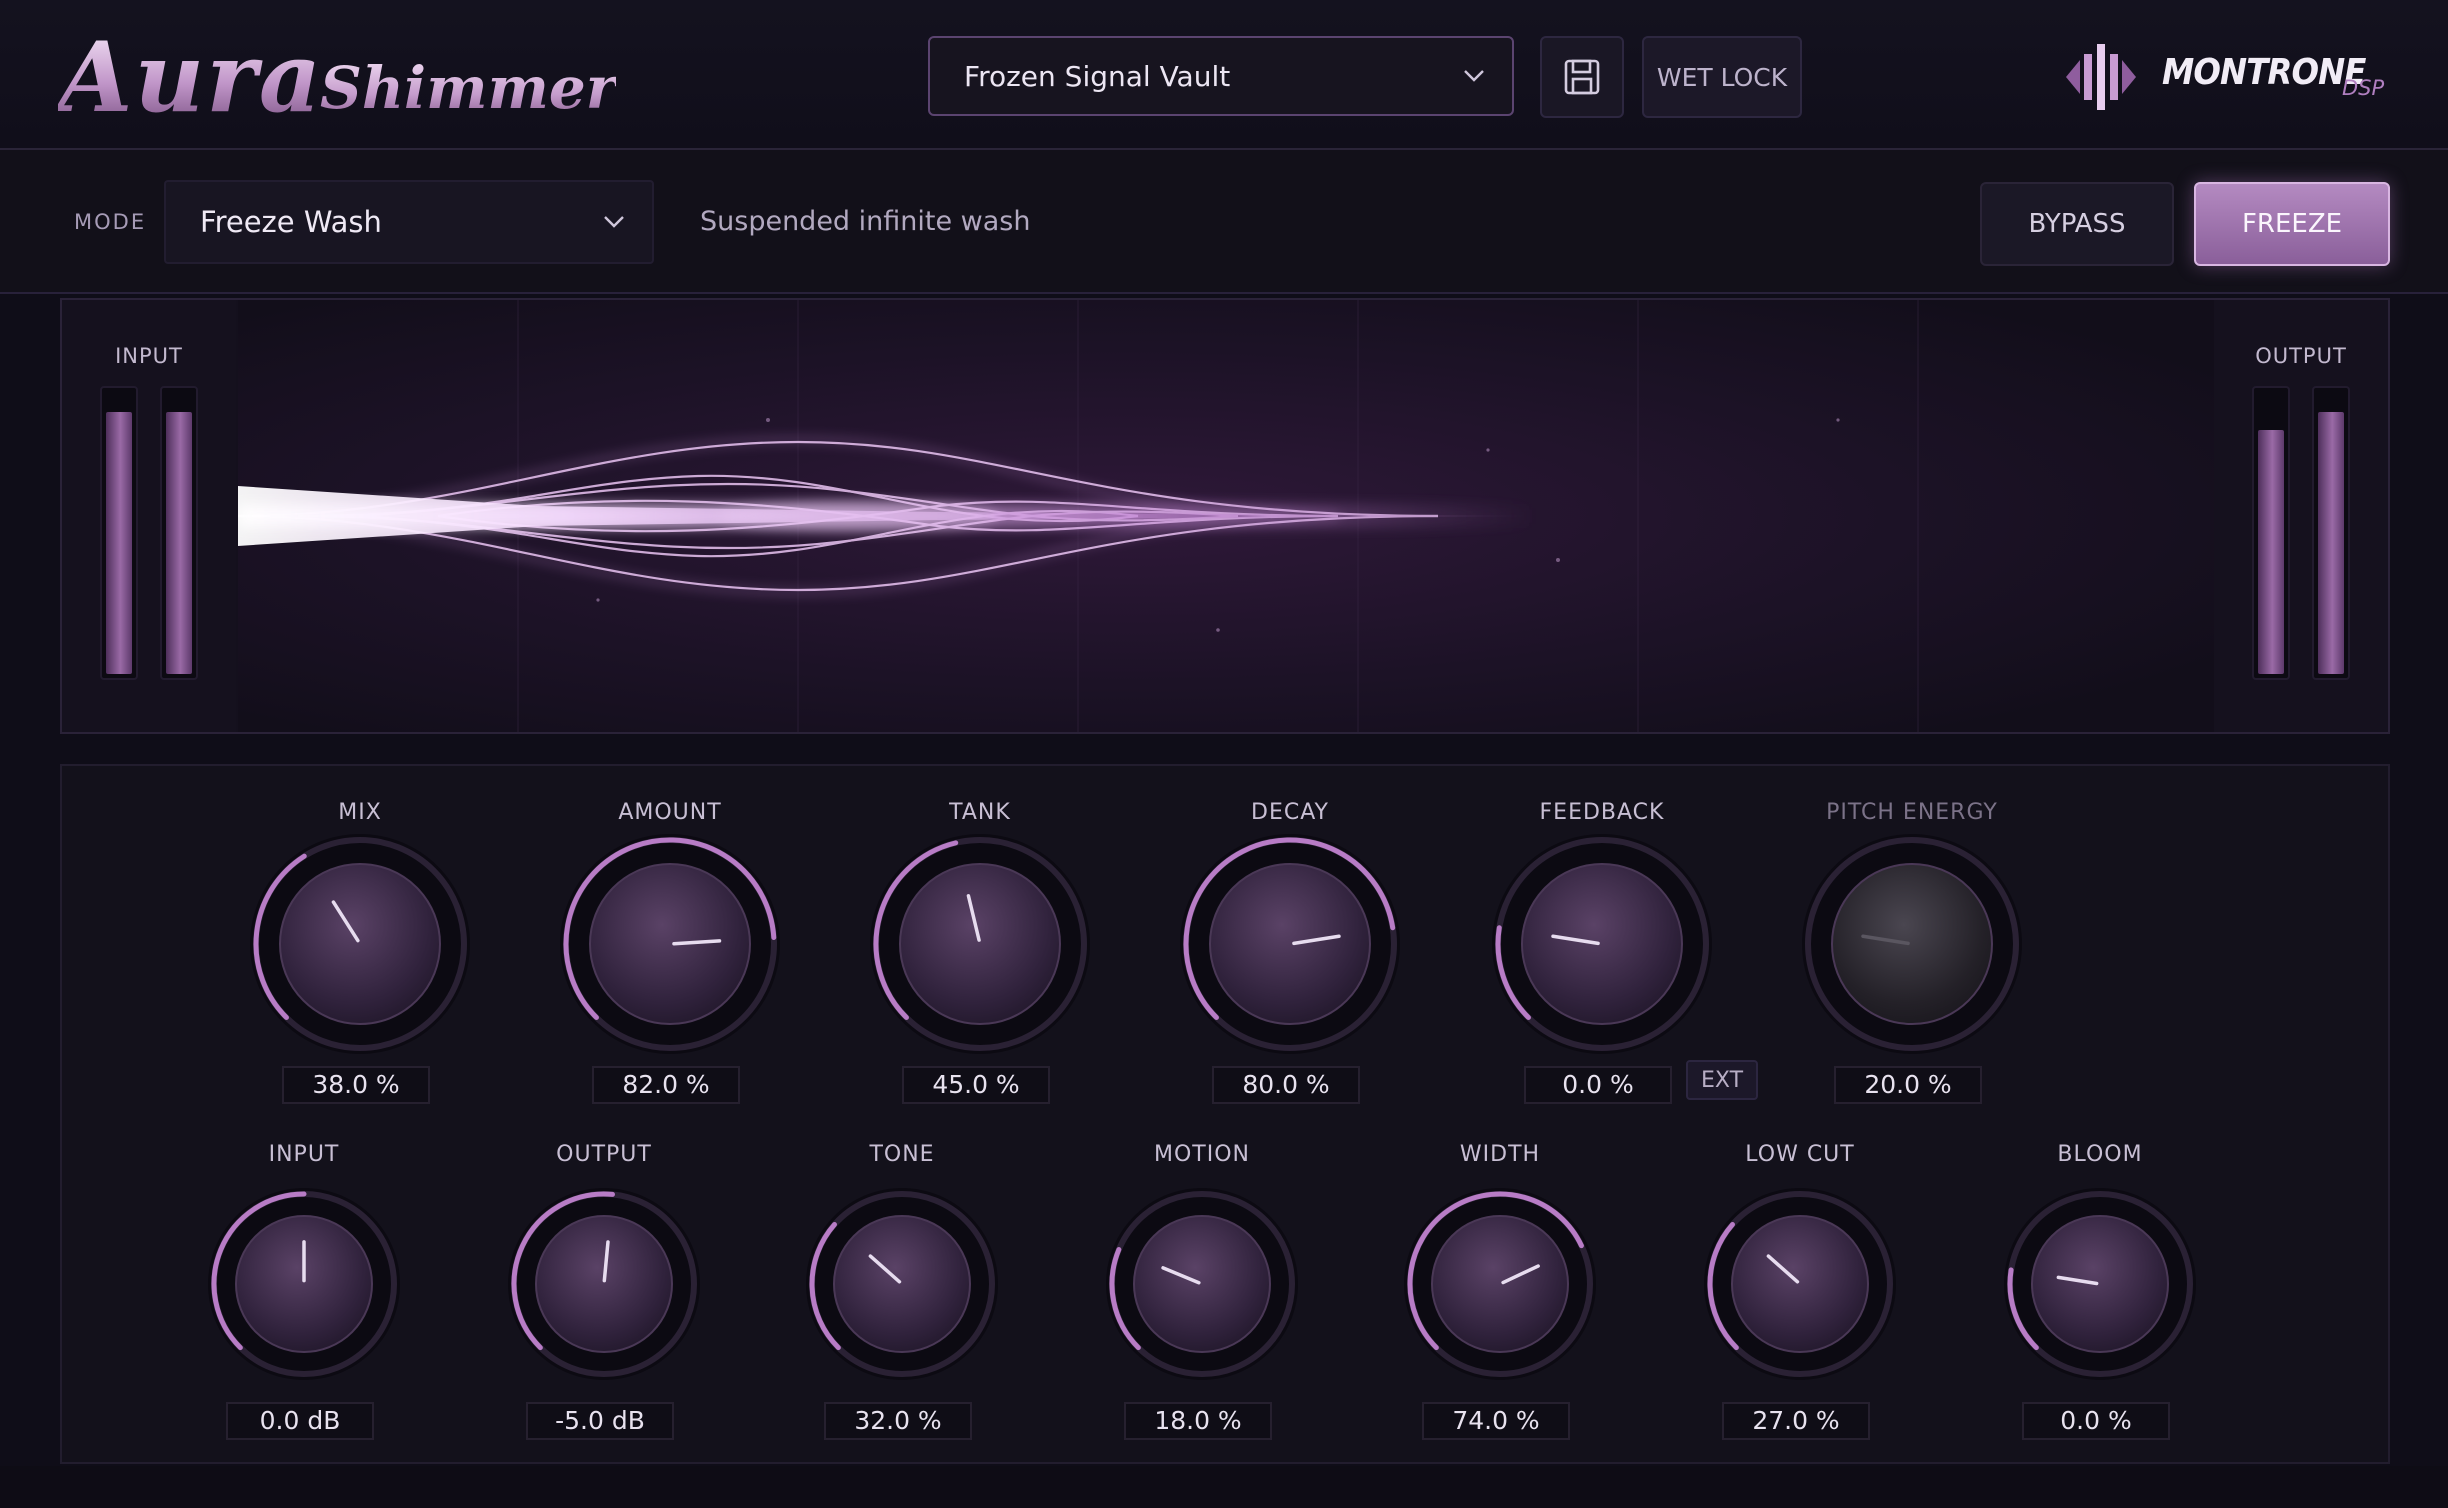  Describe the element at coordinates (1202, 1154) in the screenshot. I see `knob-label: MOTION` at that location.